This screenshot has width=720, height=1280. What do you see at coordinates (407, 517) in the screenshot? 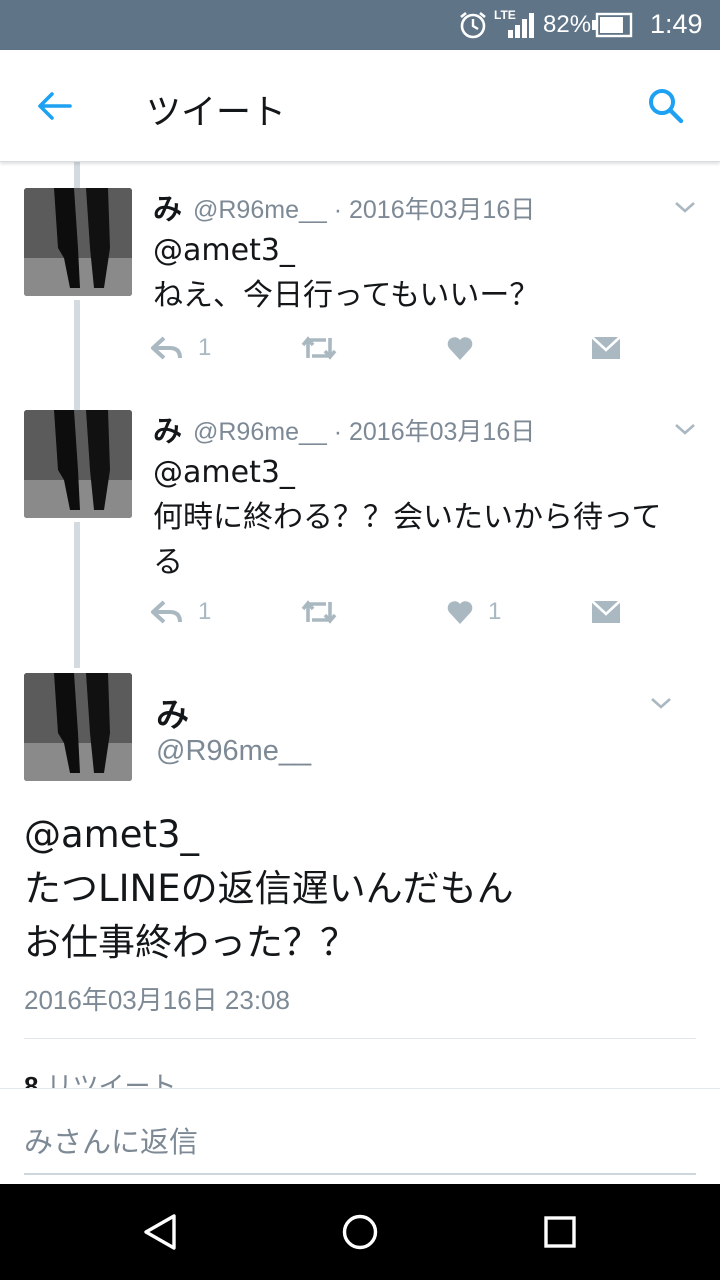
I see `tweet-text: @amet3_ 何時に終わる？？会いたいから待って る` at bounding box center [407, 517].